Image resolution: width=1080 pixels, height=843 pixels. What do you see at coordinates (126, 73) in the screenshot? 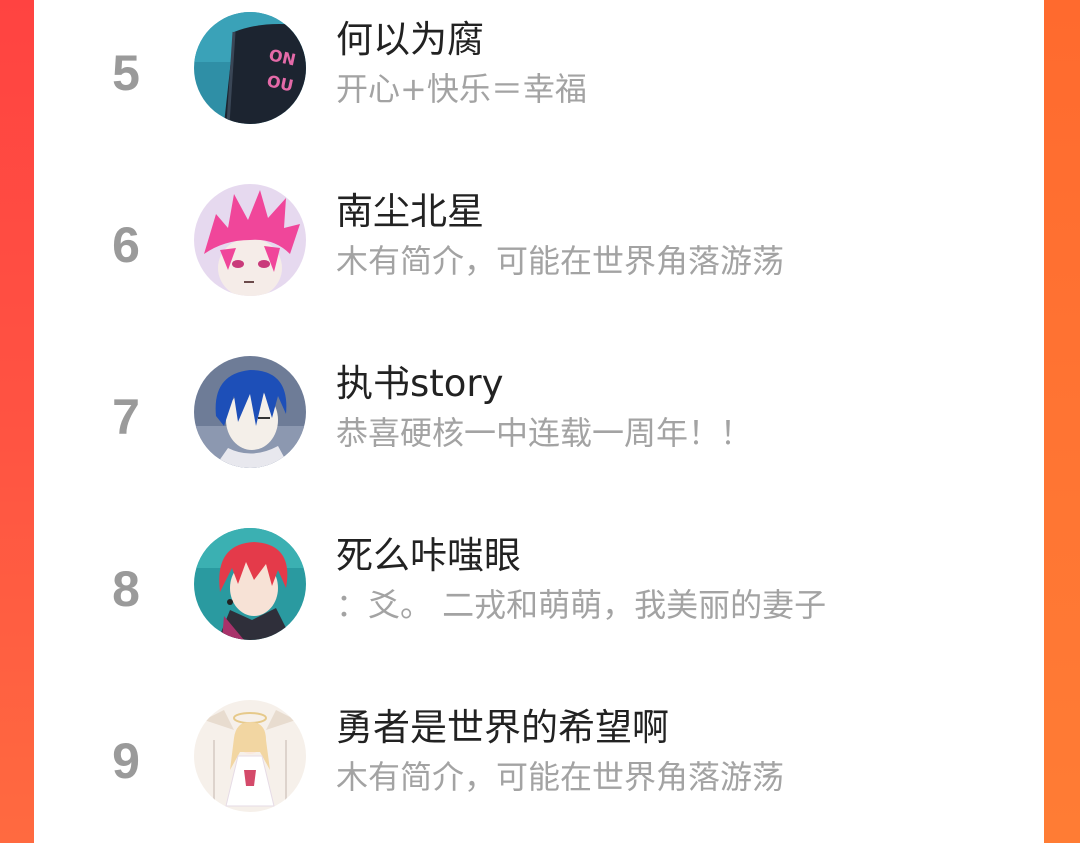
I see `rank-number: 5` at bounding box center [126, 73].